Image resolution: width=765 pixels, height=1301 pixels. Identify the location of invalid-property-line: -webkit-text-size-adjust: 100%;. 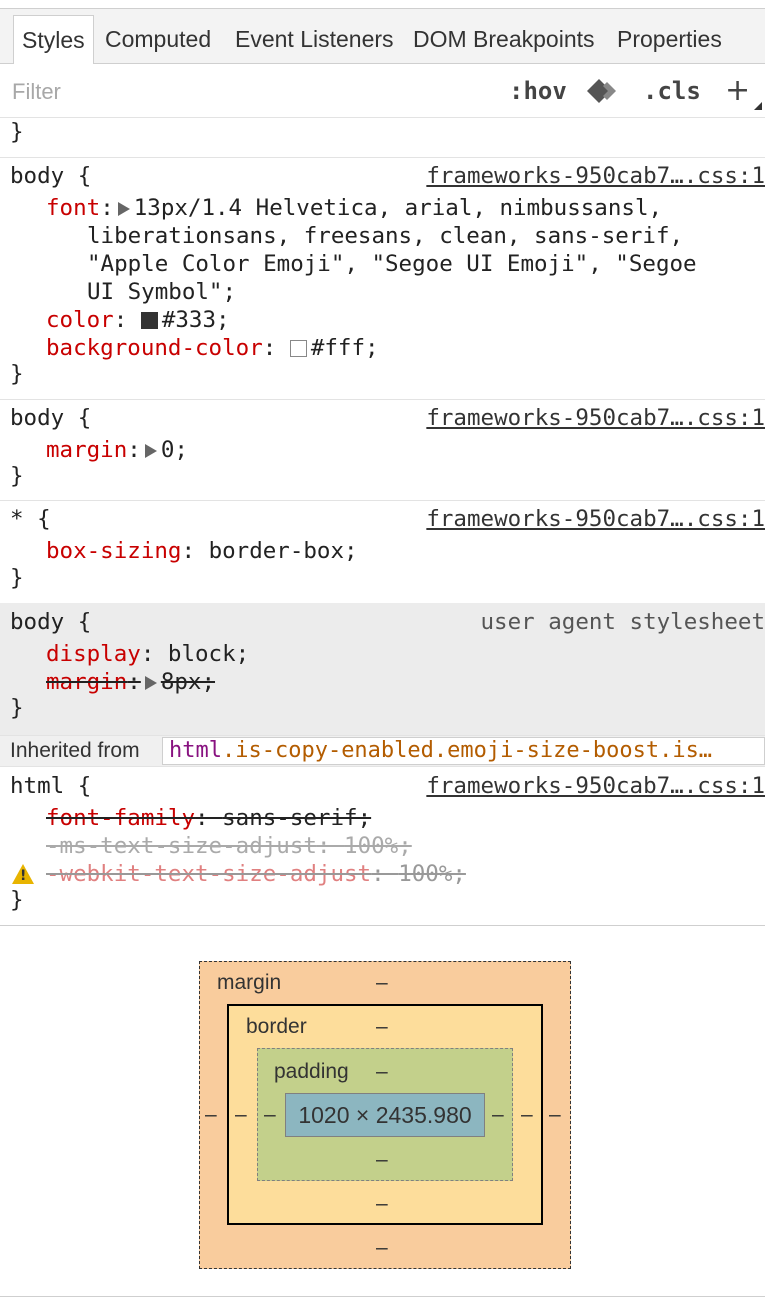
(256, 874).